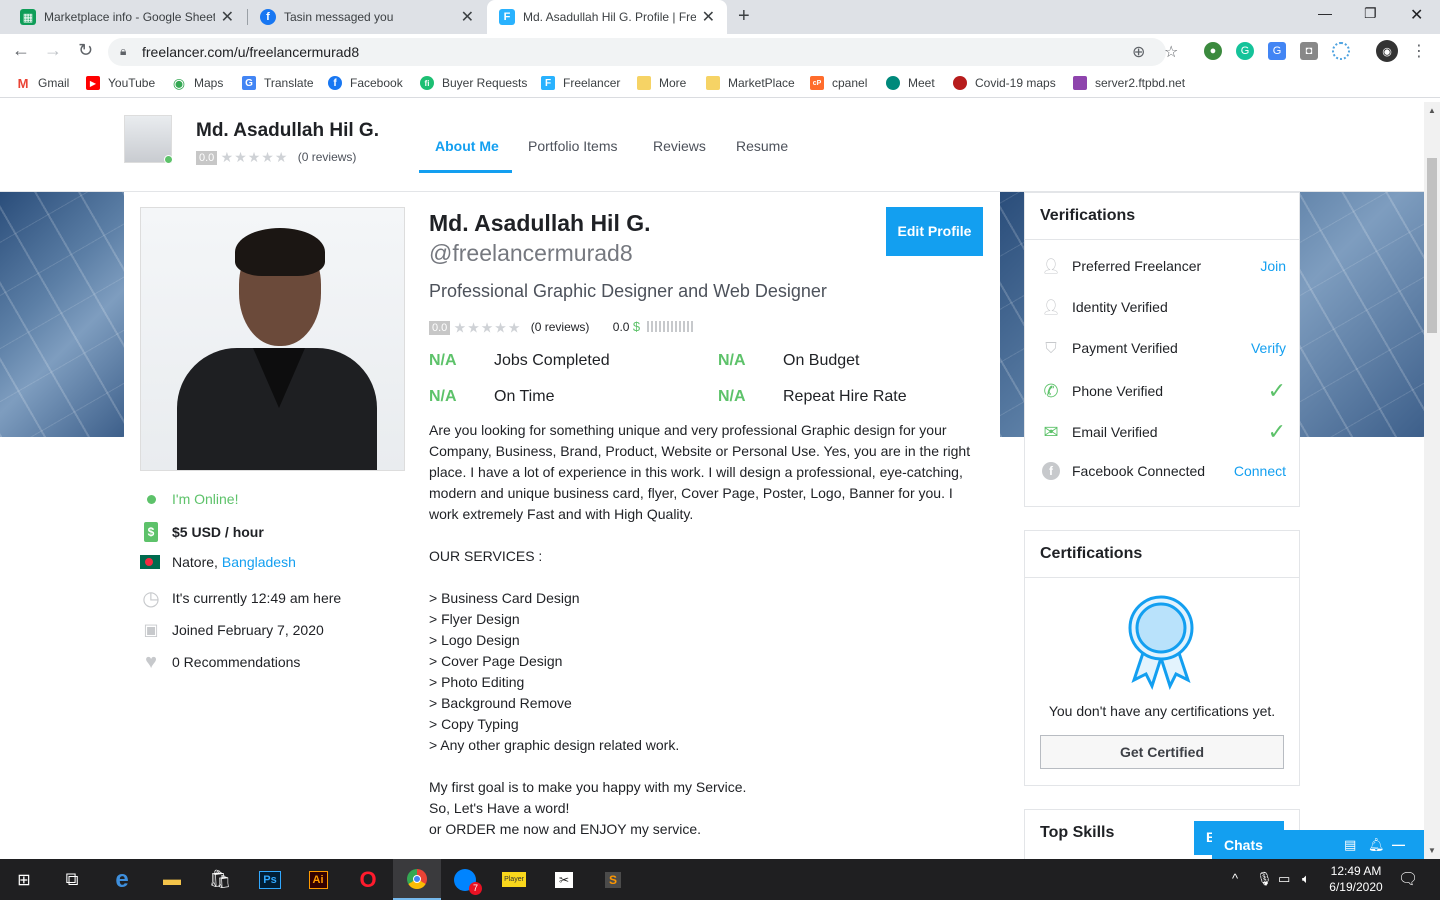  What do you see at coordinates (1318, 844) in the screenshot?
I see `chats-bar: Chats ▤ 🔔︎ —` at bounding box center [1318, 844].